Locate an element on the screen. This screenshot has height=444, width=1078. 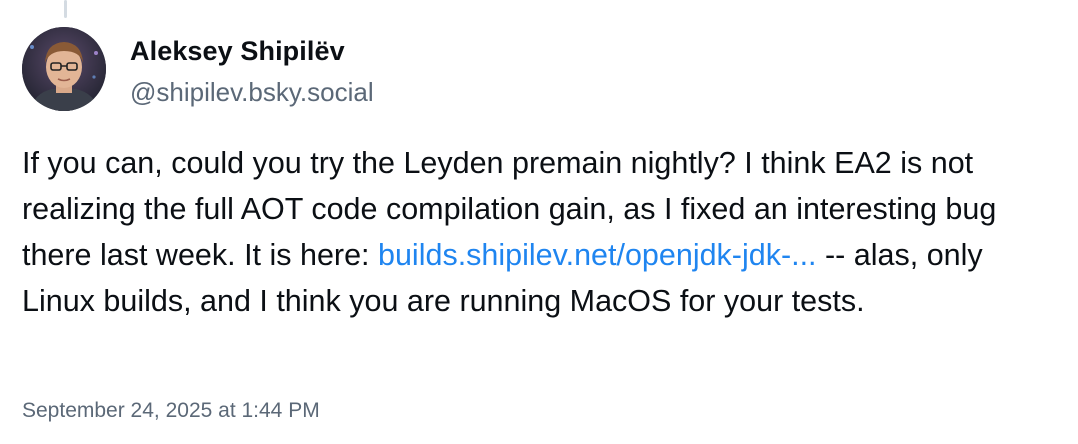
post-timestamp: September 24, 2025 at 1:44 PM is located at coordinates (171, 411).